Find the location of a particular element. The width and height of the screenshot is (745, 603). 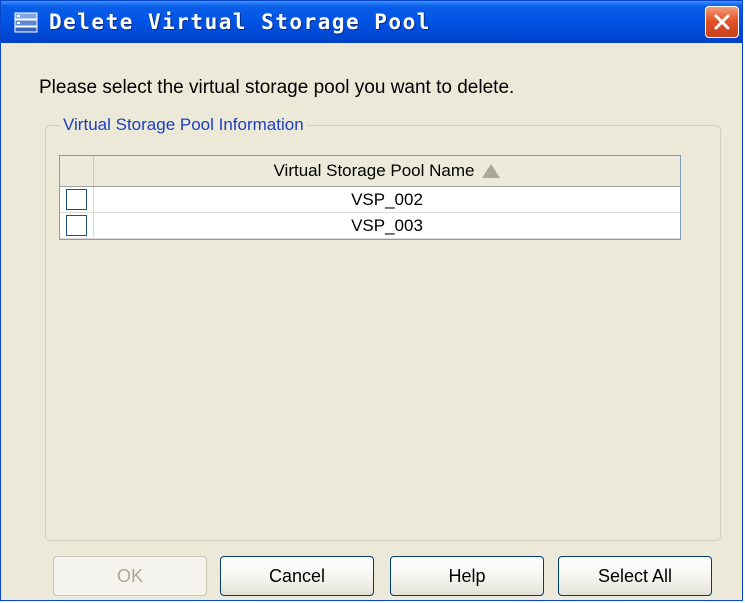

header-pool-name: Virtual Storage Pool Name is located at coordinates (387, 171).